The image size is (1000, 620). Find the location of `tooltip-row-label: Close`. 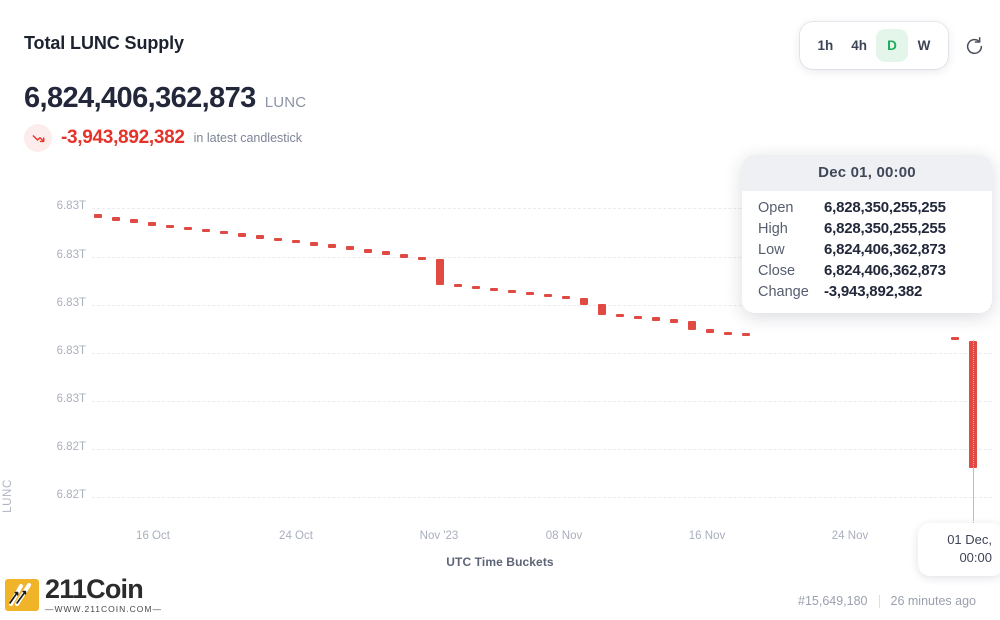

tooltip-row-label: Close is located at coordinates (777, 271).